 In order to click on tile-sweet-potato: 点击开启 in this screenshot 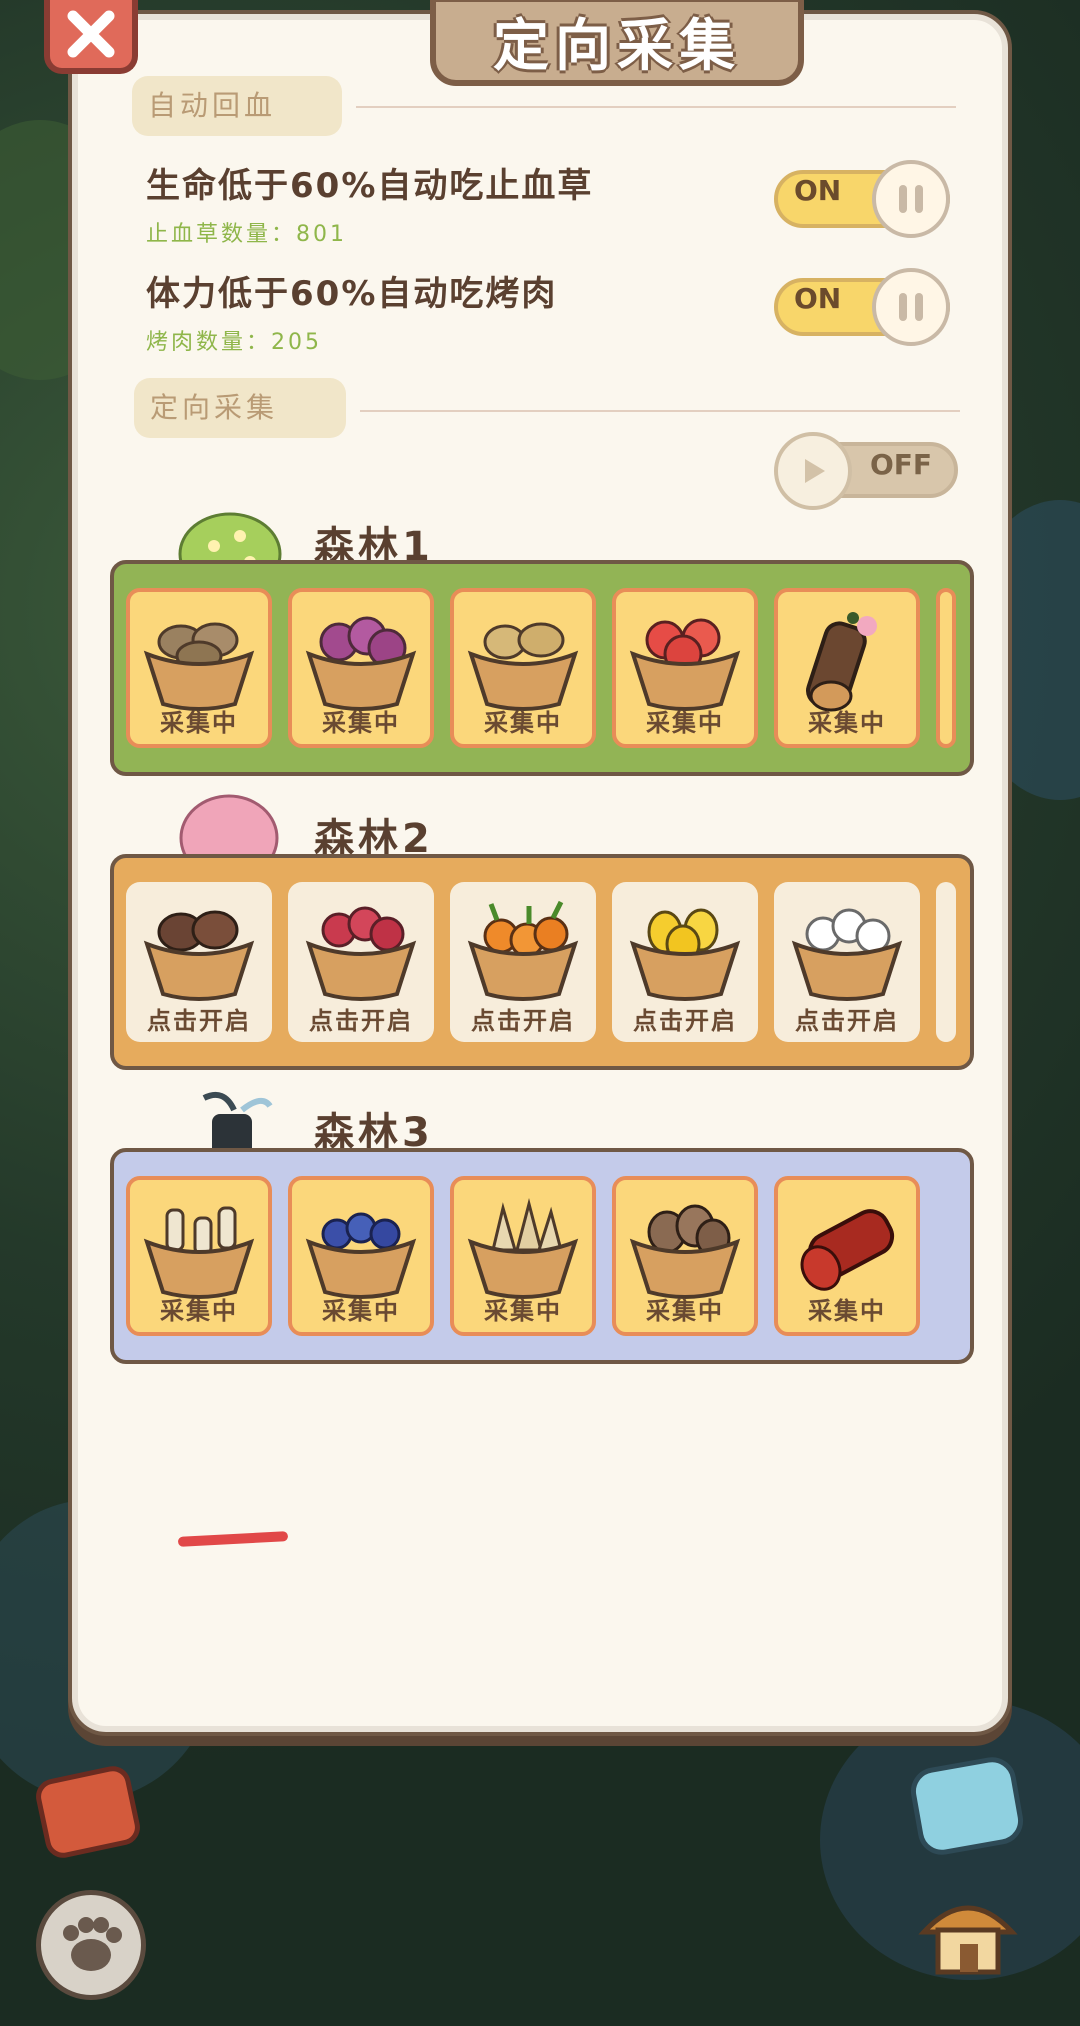, I will do `click(199, 962)`.